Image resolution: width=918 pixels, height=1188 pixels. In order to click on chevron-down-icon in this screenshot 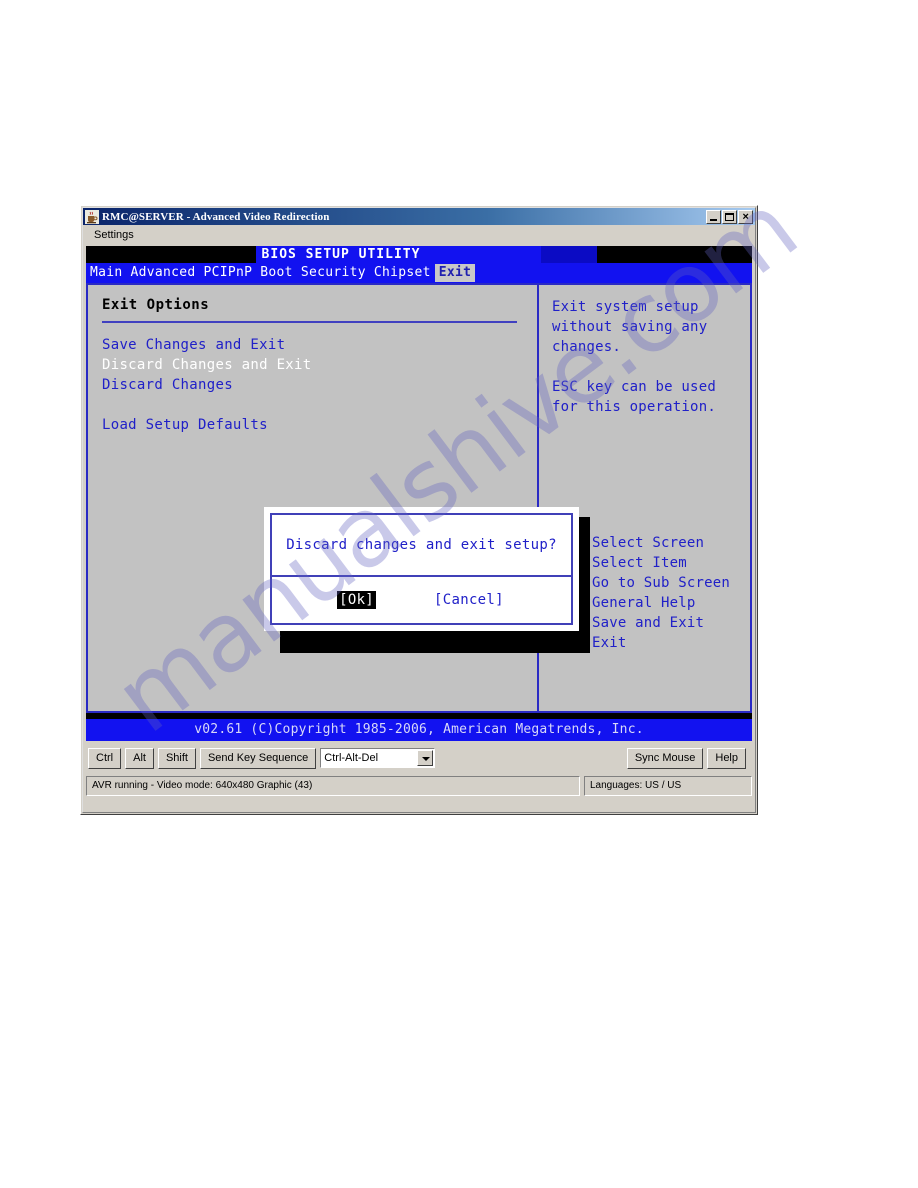, I will do `click(425, 758)`.